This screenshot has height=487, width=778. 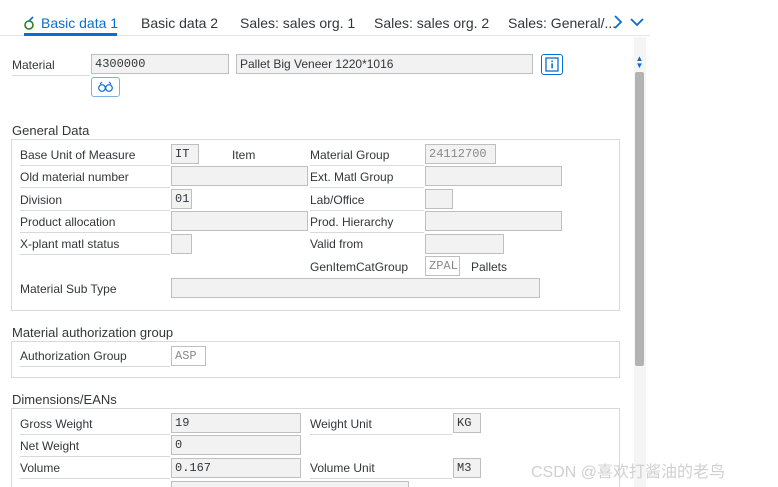 I want to click on chevron-down-icon, so click(x=637, y=22).